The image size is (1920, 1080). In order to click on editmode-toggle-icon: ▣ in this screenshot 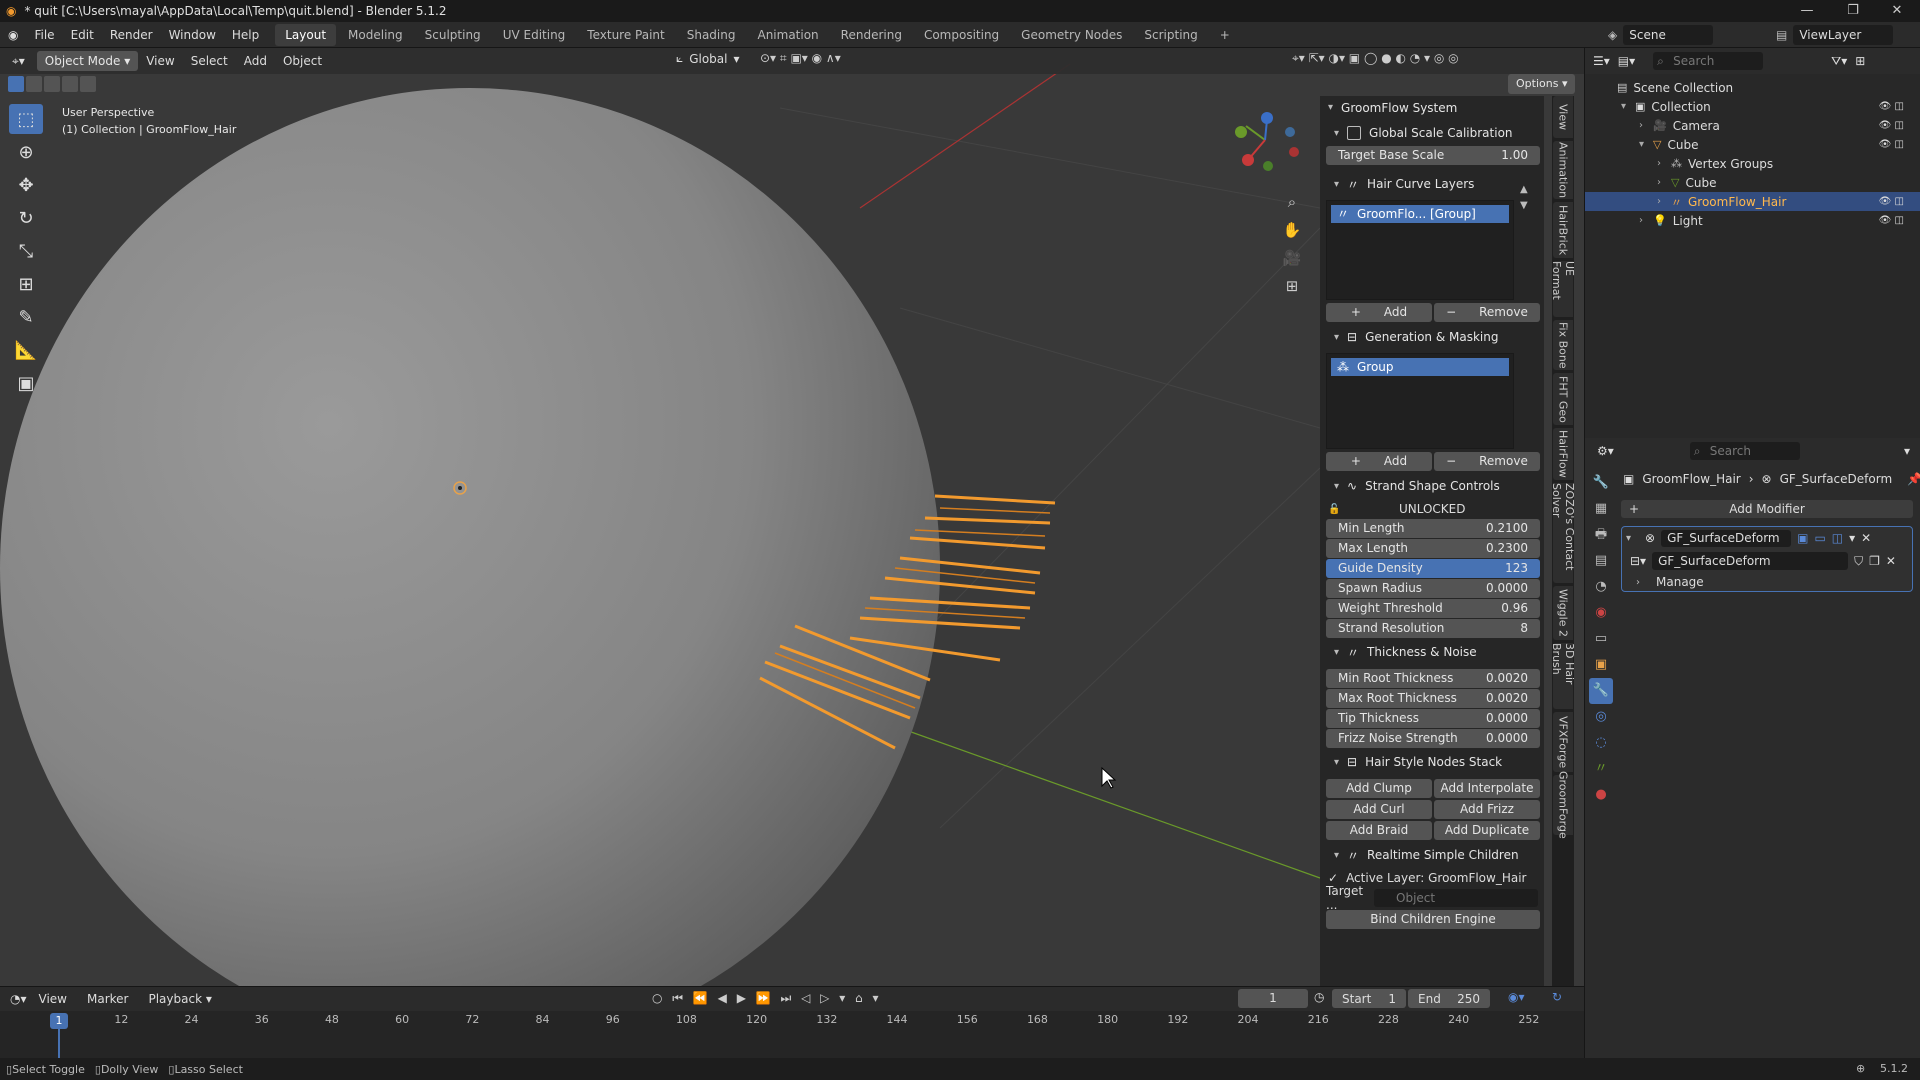, I will do `click(1802, 538)`.